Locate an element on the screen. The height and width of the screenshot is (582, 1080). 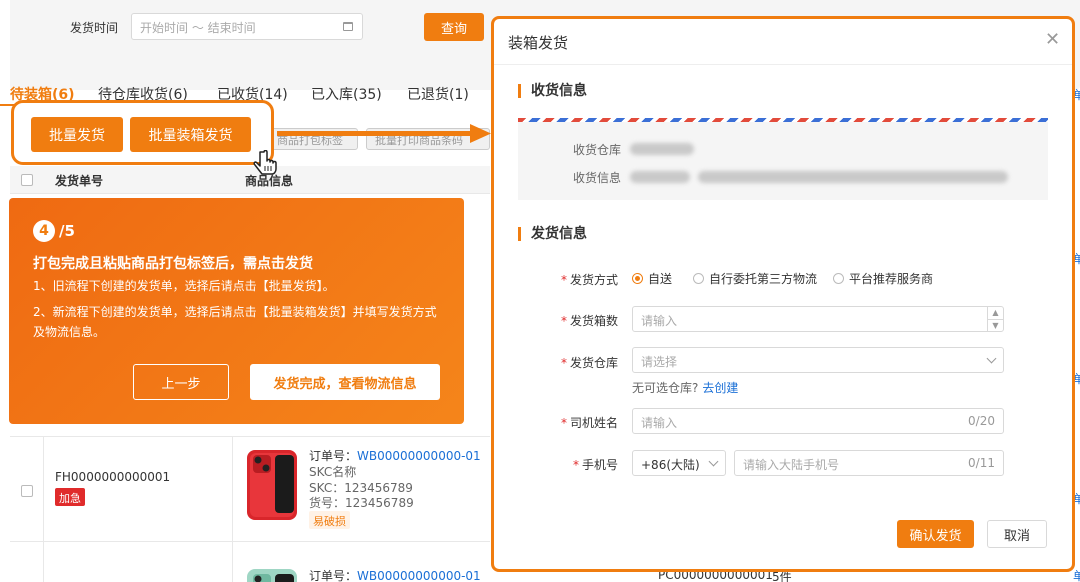
dialog-title: 装箱发货 is located at coordinates (538, 43).